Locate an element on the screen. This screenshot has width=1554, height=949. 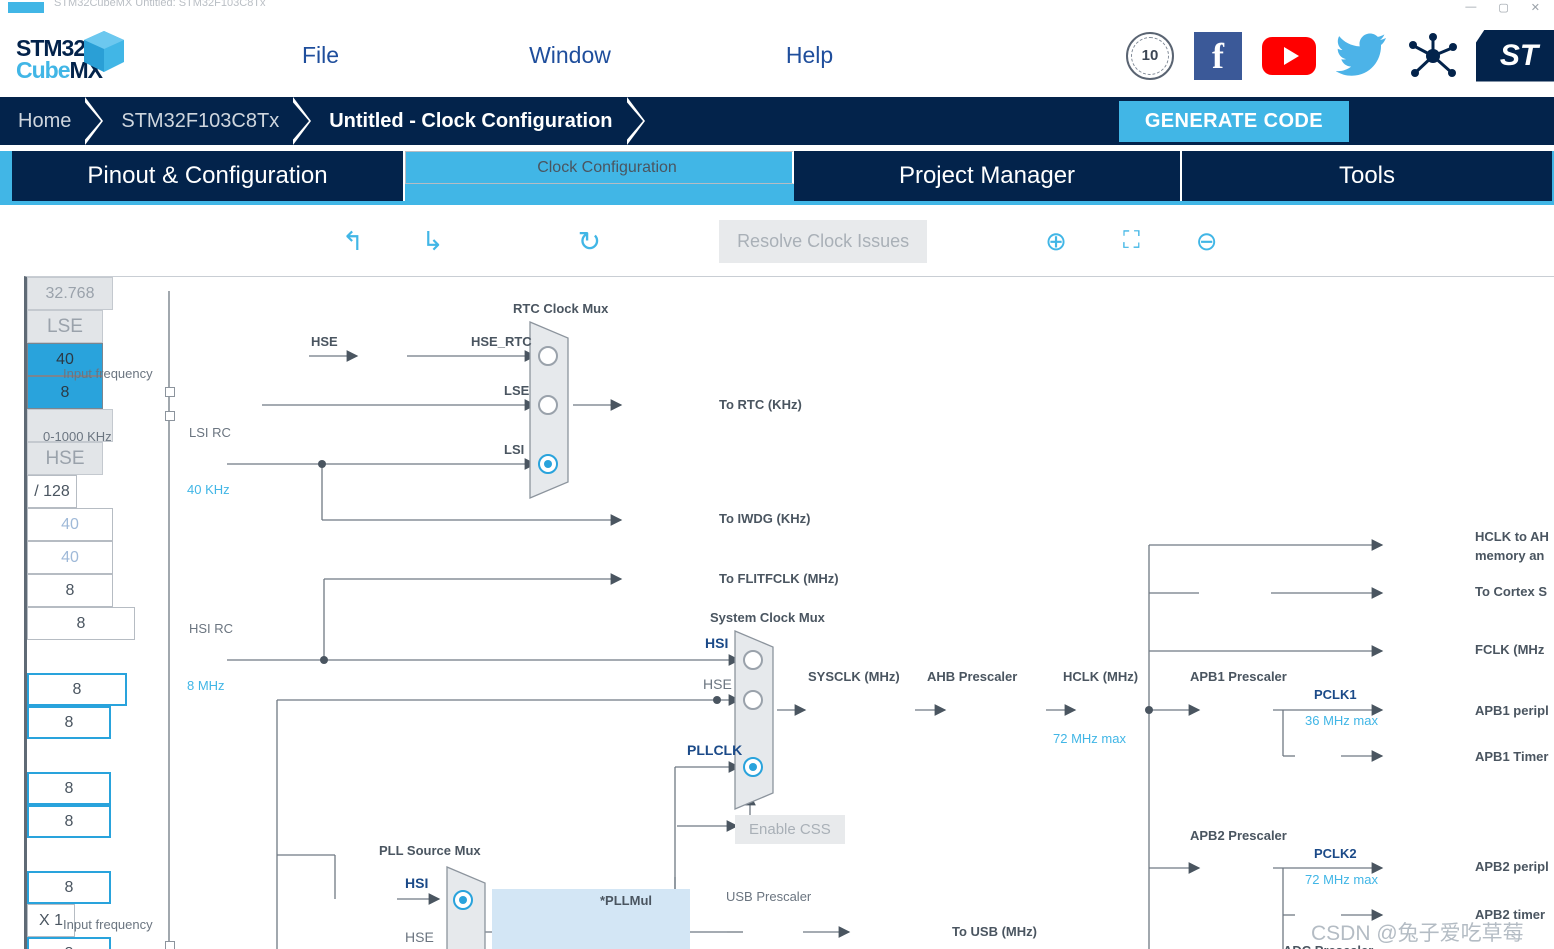
zoom-out-icon: ⊖ is located at coordinates (1207, 241).